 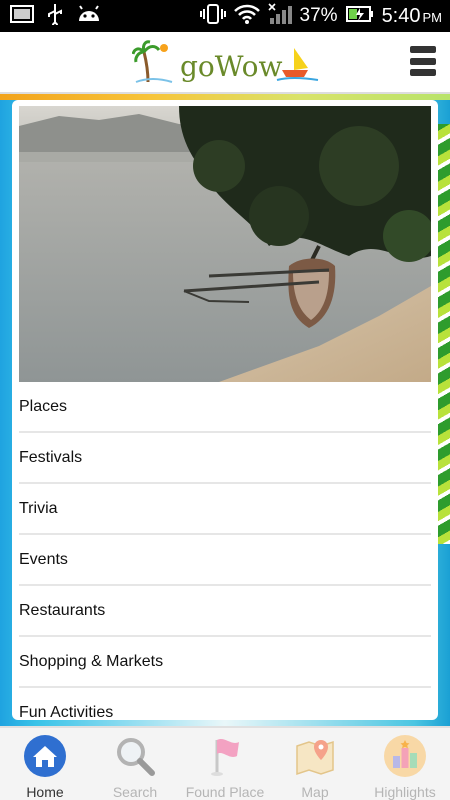 What do you see at coordinates (246, 16) in the screenshot?
I see `wifi-icon` at bounding box center [246, 16].